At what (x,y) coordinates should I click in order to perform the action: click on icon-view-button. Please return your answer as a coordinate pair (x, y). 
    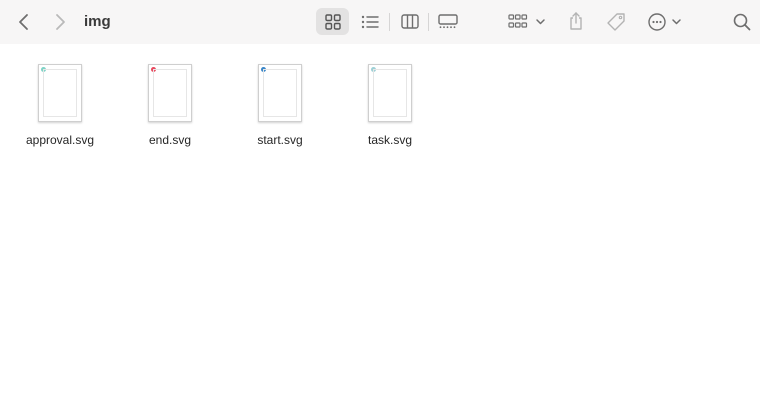
    Looking at the image, I should click on (332, 21).